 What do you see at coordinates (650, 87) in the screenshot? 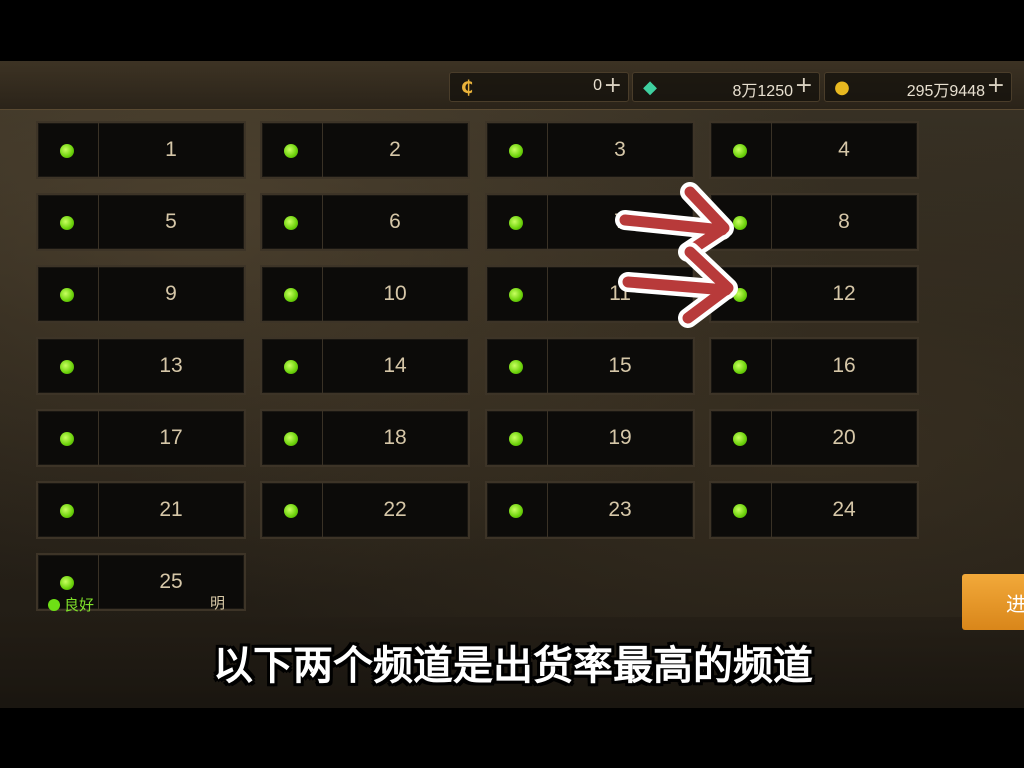
I see `green-crystal-icon: ◆` at bounding box center [650, 87].